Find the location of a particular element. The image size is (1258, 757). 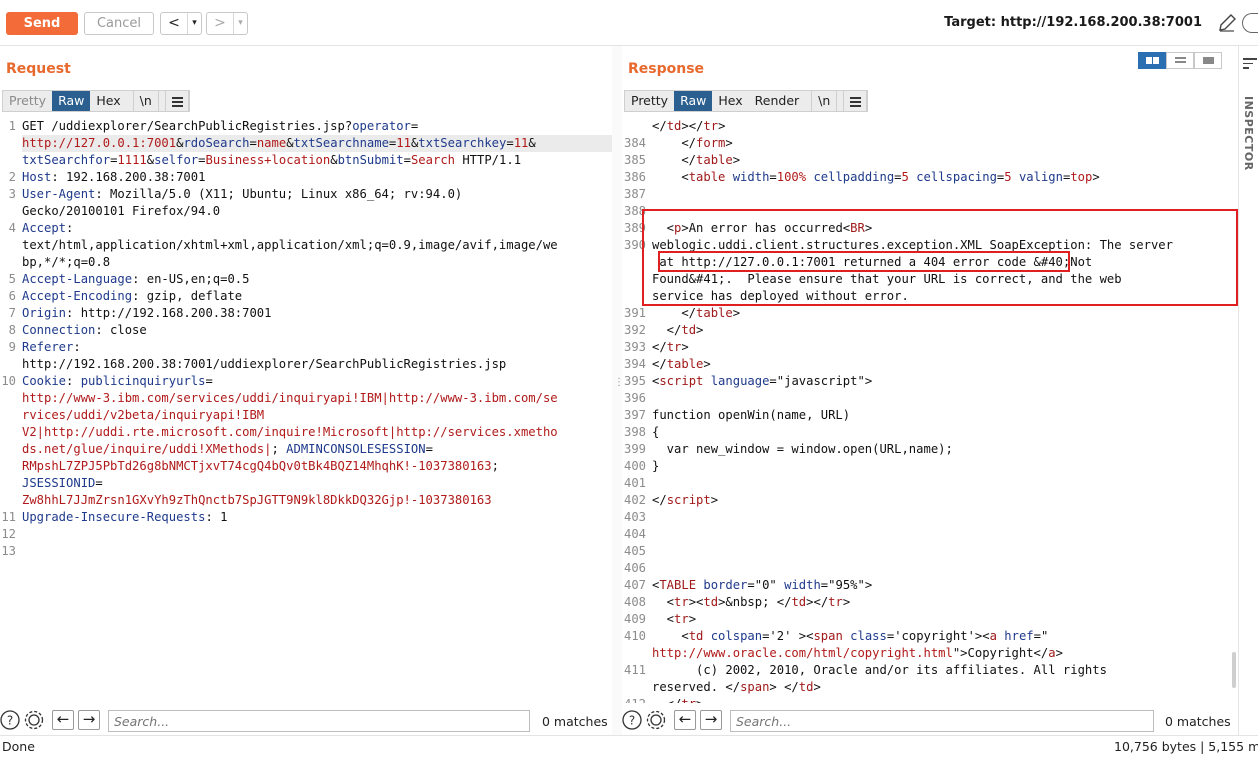

code-line: } is located at coordinates (942, 466).